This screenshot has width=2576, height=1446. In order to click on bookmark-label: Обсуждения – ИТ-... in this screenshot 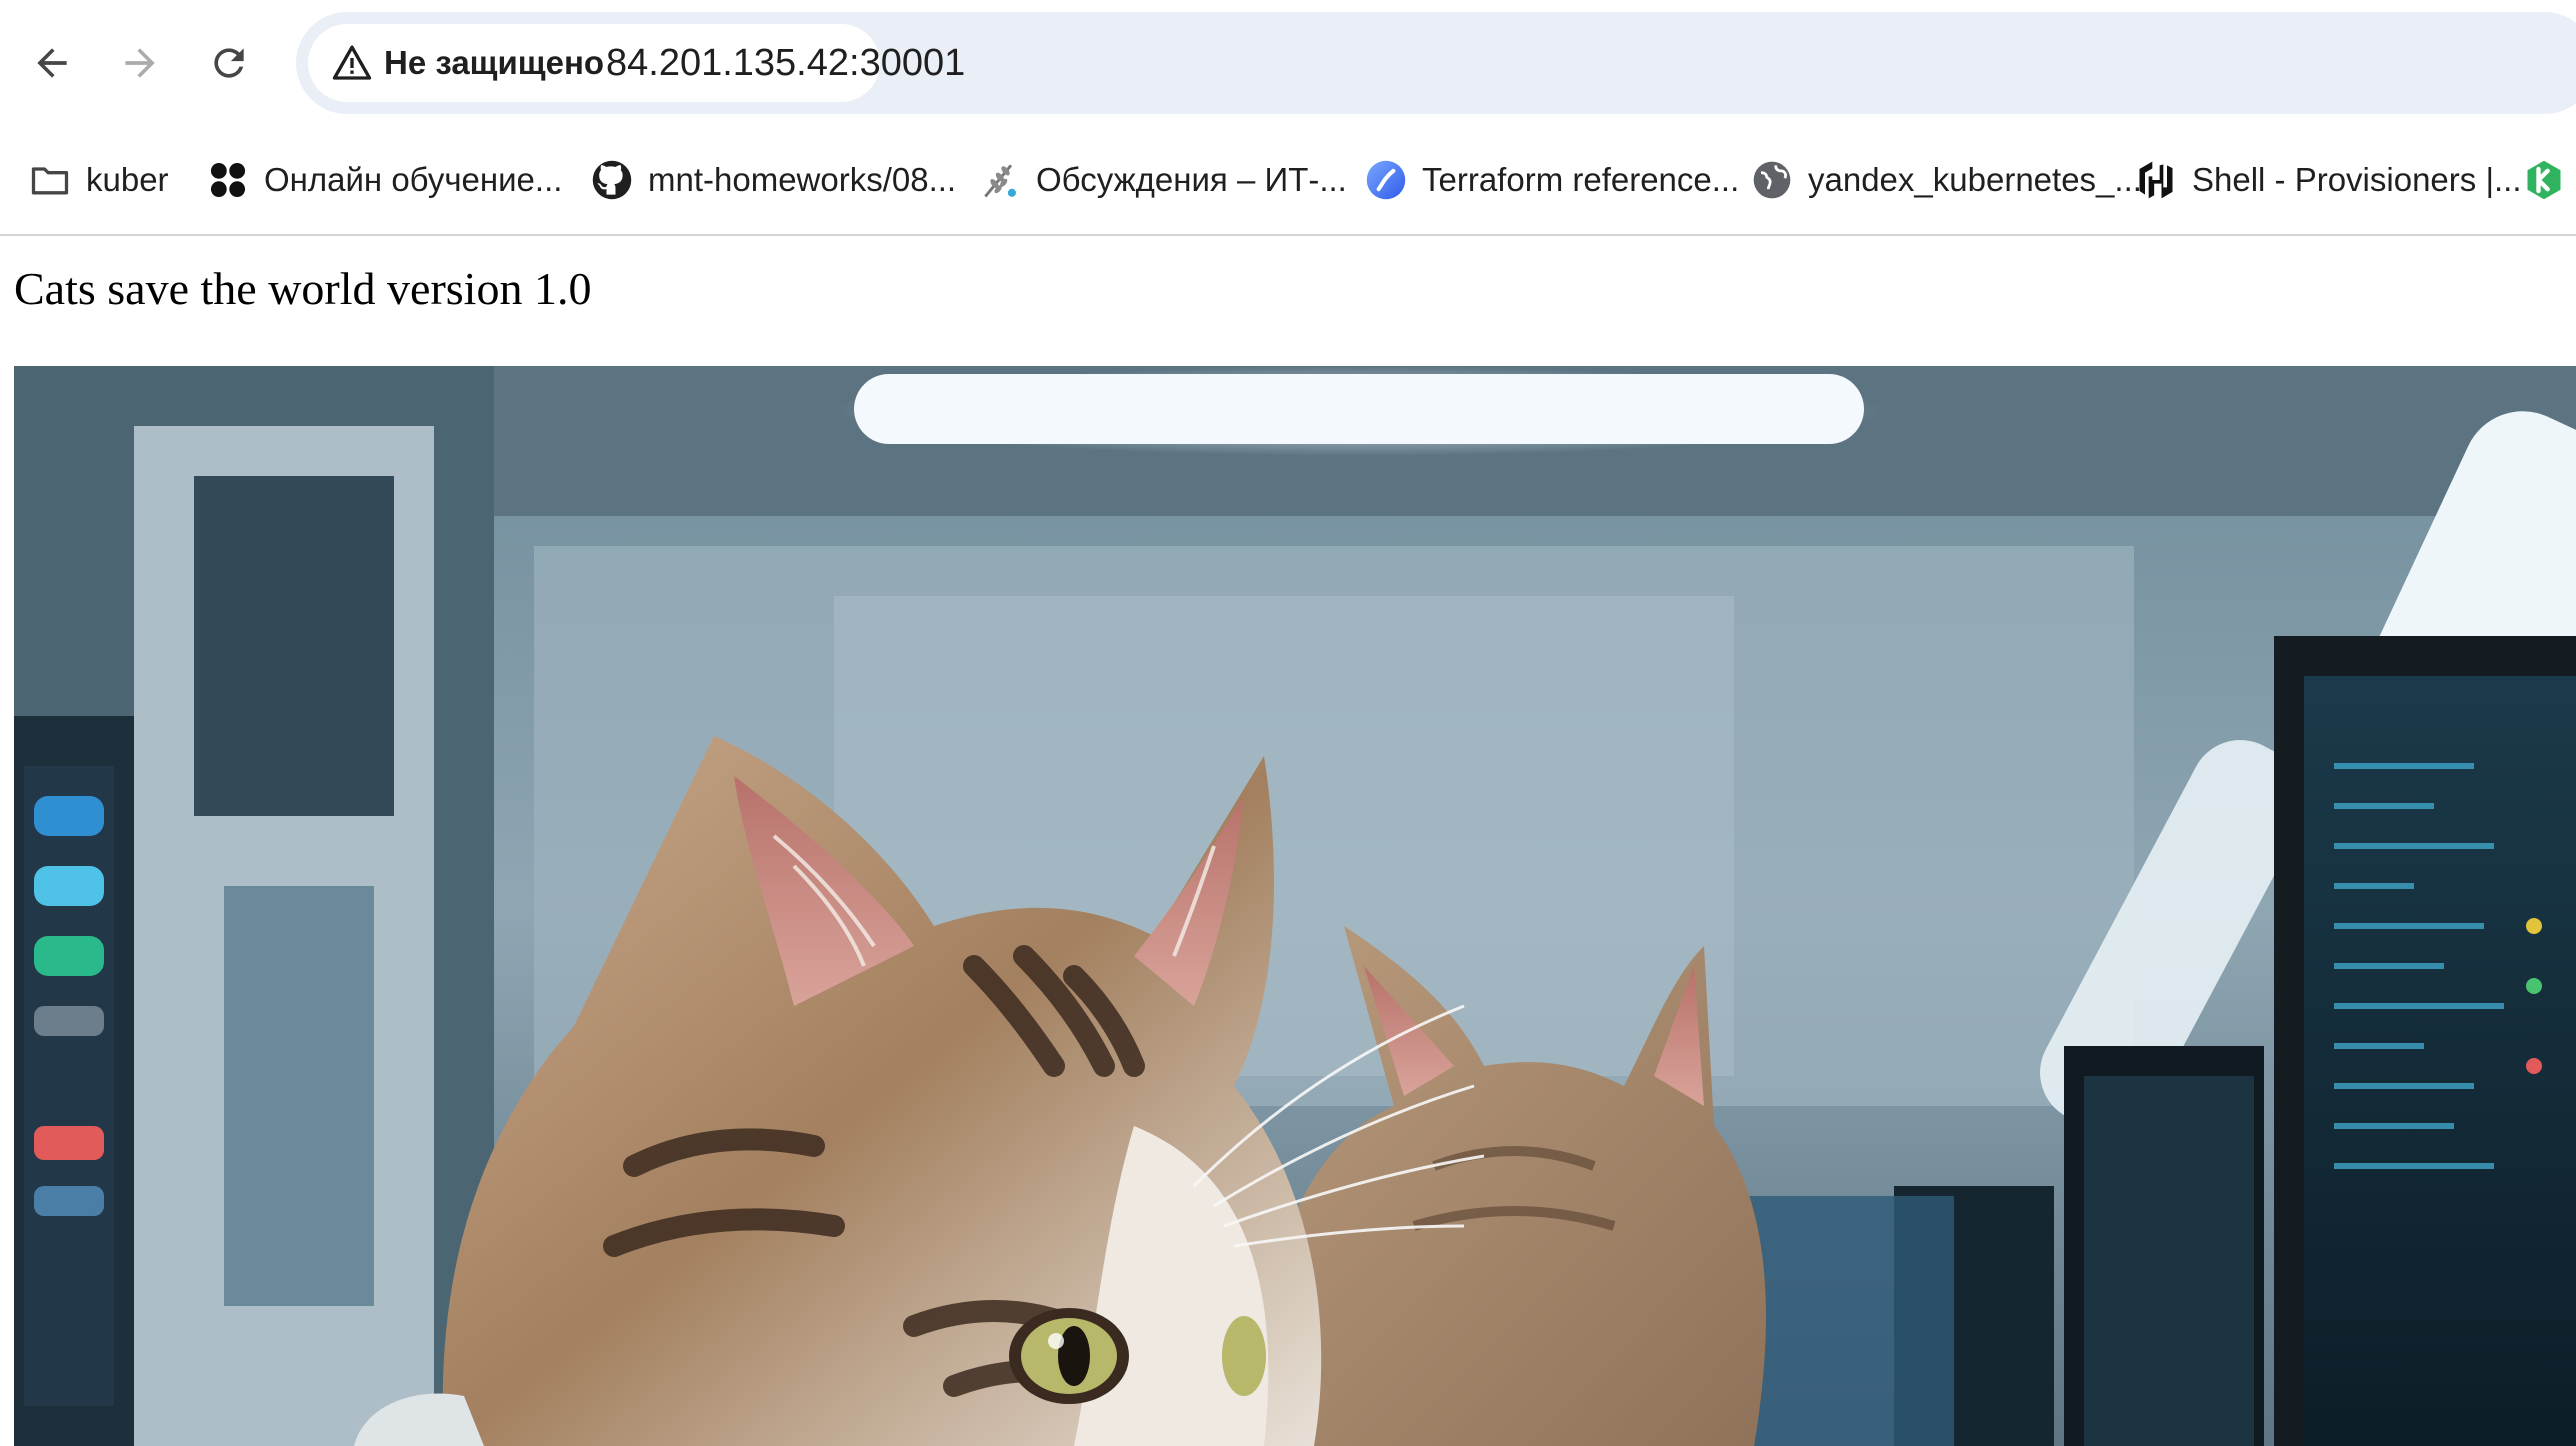, I will do `click(1191, 179)`.